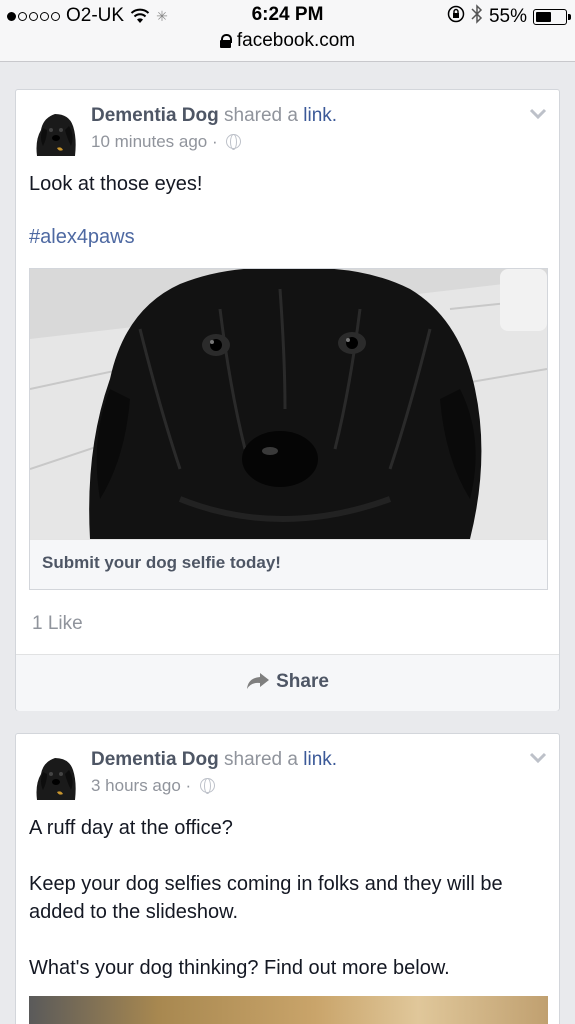 The image size is (575, 1024). What do you see at coordinates (507, 16) in the screenshot?
I see `battery-percent: 55%` at bounding box center [507, 16].